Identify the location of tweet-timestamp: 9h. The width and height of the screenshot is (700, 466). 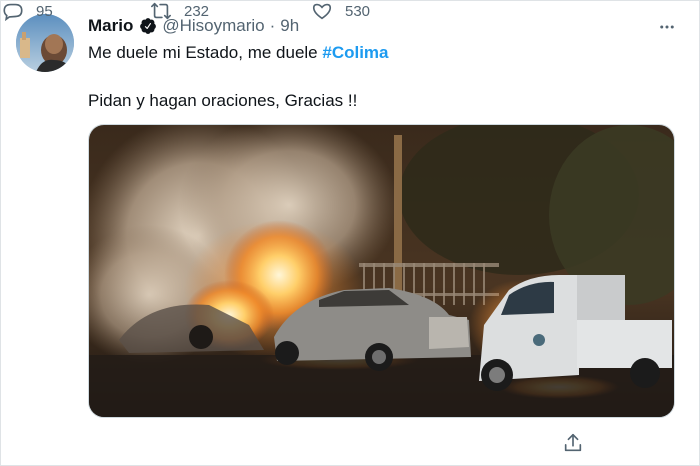
(289, 26).